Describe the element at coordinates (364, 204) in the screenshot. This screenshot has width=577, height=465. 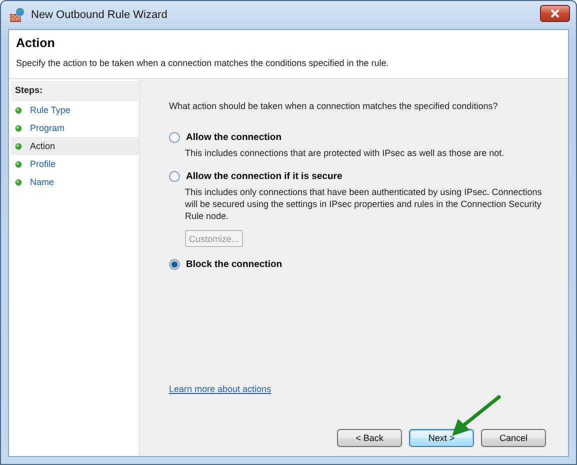
I see `option-description: This includes only connections that have been authenticated by using IPsec. Connections will be secured using the settings in IPsec properties and rules in the Connection Security Rule node.` at that location.